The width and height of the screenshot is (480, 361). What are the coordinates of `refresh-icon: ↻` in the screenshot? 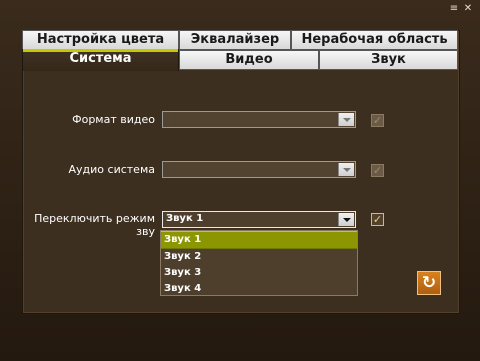 It's located at (429, 283).